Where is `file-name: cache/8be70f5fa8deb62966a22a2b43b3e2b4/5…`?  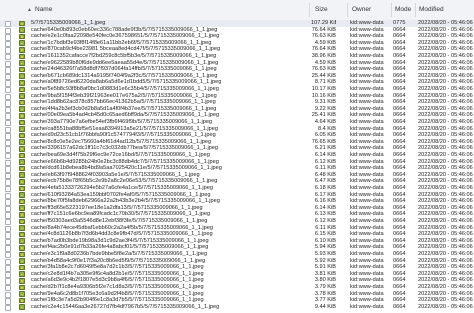 file-name: cache/8be70f5fa8deb62966a22a2b43b3e2b4/5… is located at coordinates (125, 201).